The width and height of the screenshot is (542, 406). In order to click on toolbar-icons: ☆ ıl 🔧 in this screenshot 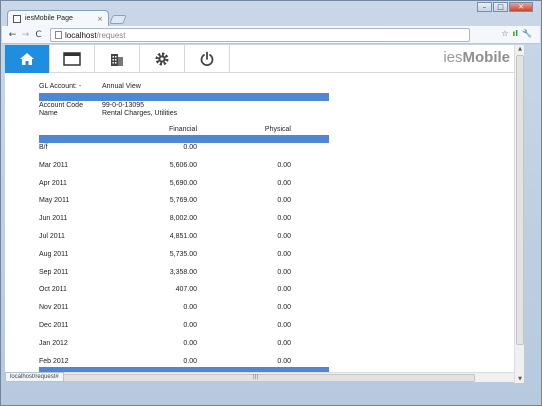, I will do `click(516, 33)`.